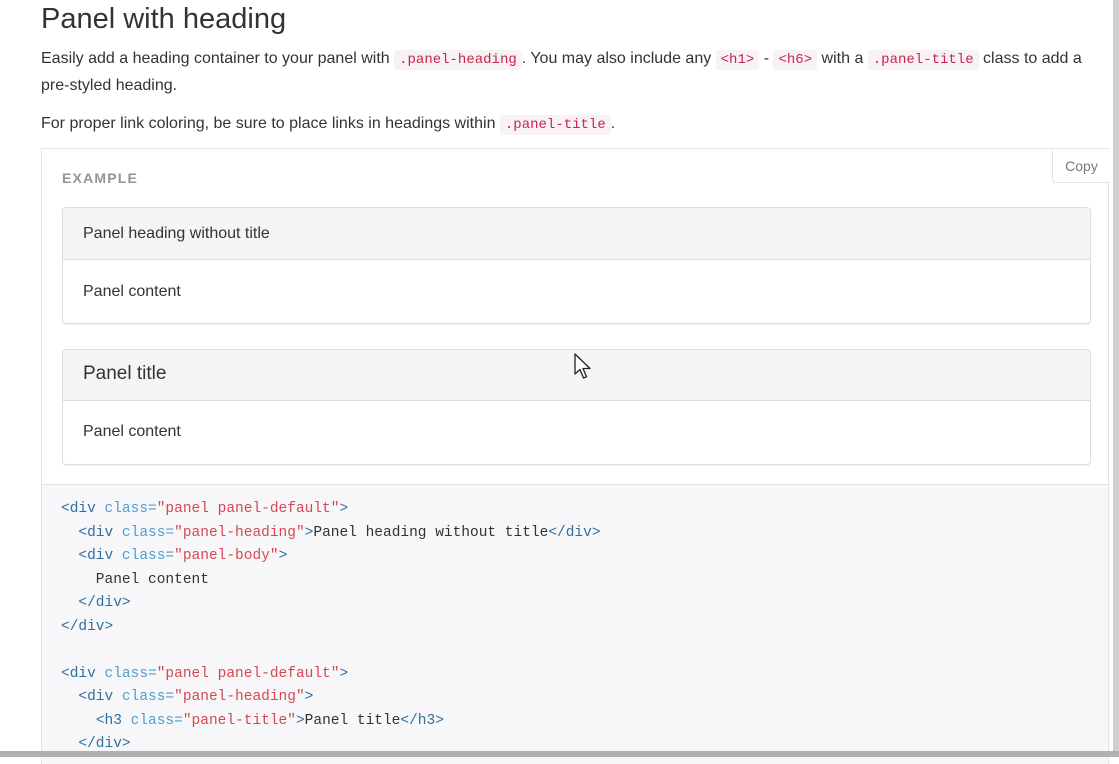  What do you see at coordinates (422, 720) in the screenshot?
I see `code-token: </h3>` at bounding box center [422, 720].